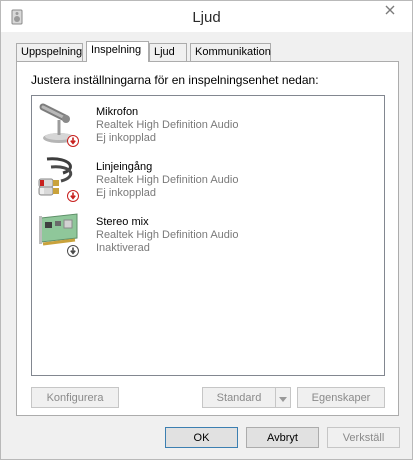  I want to click on set-default-dropdown-button, so click(283, 397).